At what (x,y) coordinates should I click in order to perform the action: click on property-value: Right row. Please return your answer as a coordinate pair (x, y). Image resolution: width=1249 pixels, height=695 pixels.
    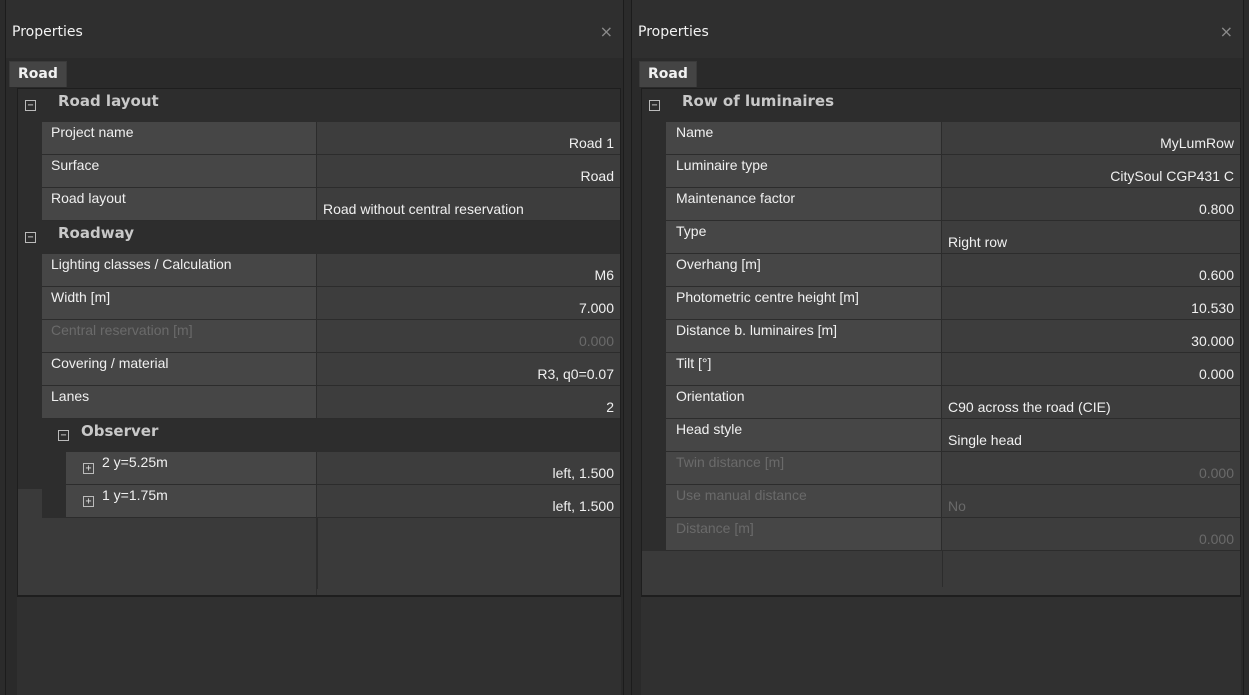
    Looking at the image, I should click on (977, 242).